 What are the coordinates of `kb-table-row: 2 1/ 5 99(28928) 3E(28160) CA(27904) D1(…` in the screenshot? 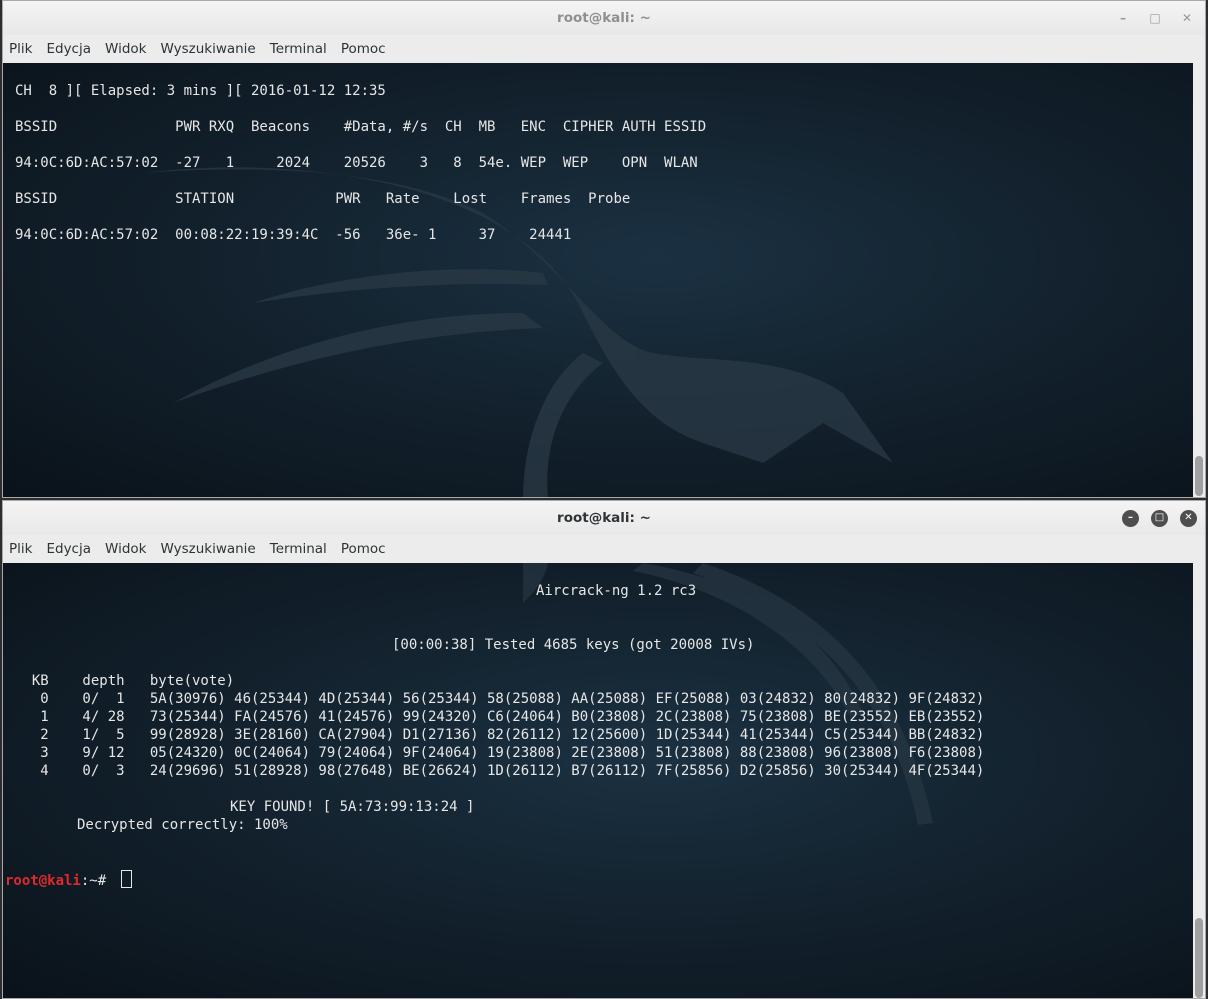 It's located at (500, 735).